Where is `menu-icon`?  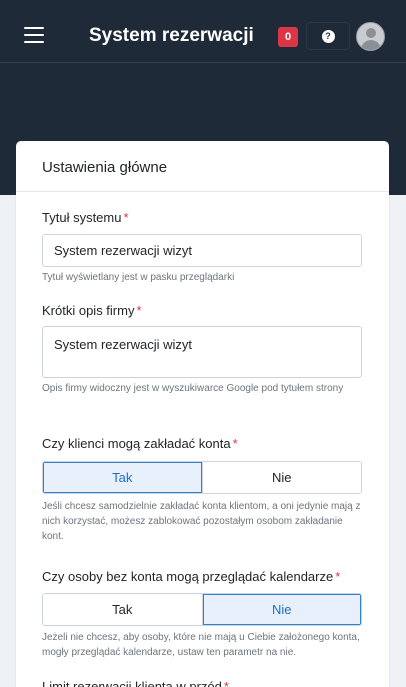
menu-icon is located at coordinates (34, 35).